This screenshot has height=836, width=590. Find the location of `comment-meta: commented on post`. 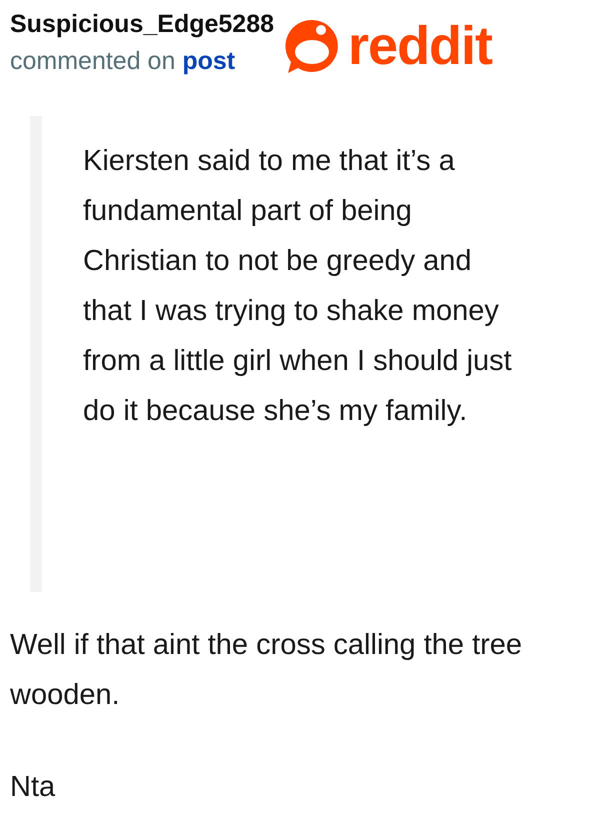

comment-meta: commented on post is located at coordinates (123, 61).